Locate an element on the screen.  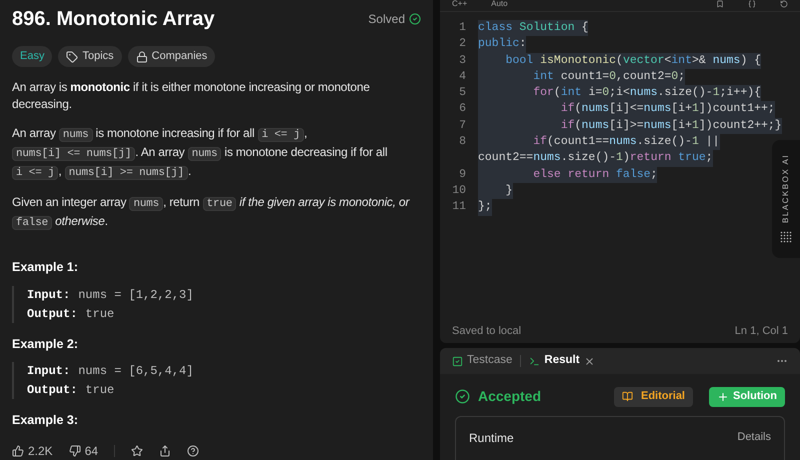
description-paragraph: Given an integer array nums , return true if the given array is monotonic, or false otherwise. is located at coordinates (211, 213).